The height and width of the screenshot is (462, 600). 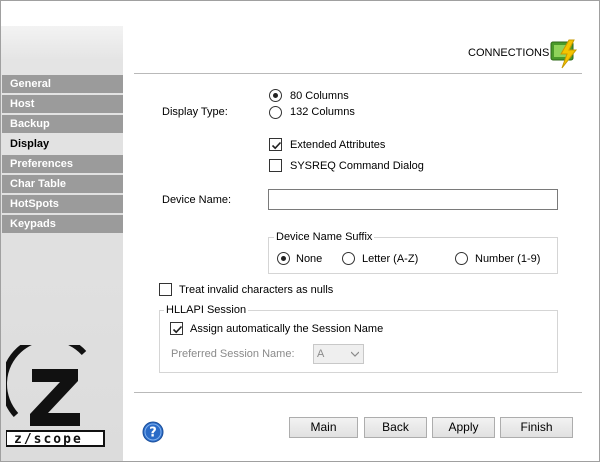 What do you see at coordinates (321, 354) in the screenshot?
I see `preferred-session-value: A` at bounding box center [321, 354].